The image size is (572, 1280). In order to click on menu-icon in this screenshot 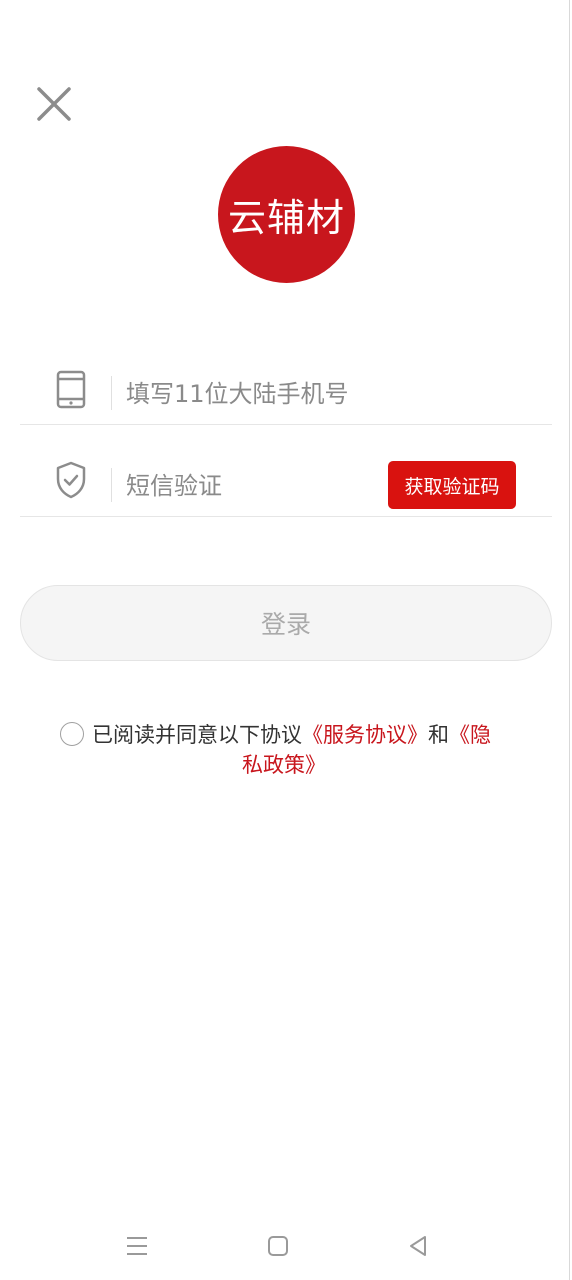, I will do `click(137, 1246)`.